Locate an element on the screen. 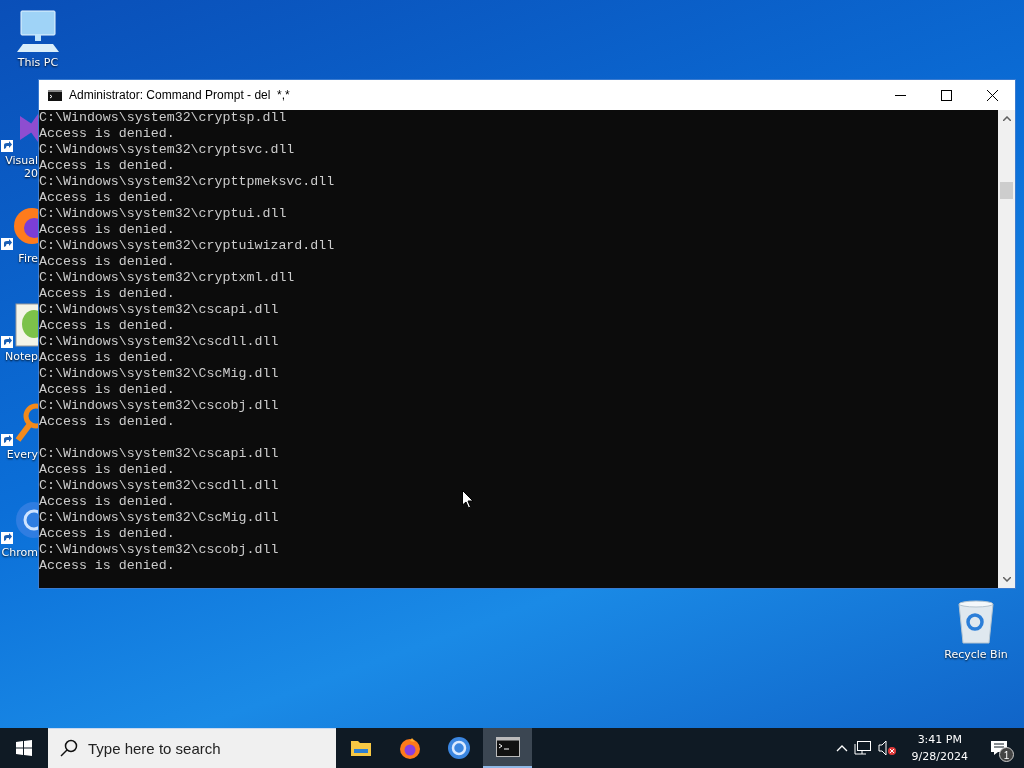 The width and height of the screenshot is (1024, 768). speaker-icon is located at coordinates (887, 748).